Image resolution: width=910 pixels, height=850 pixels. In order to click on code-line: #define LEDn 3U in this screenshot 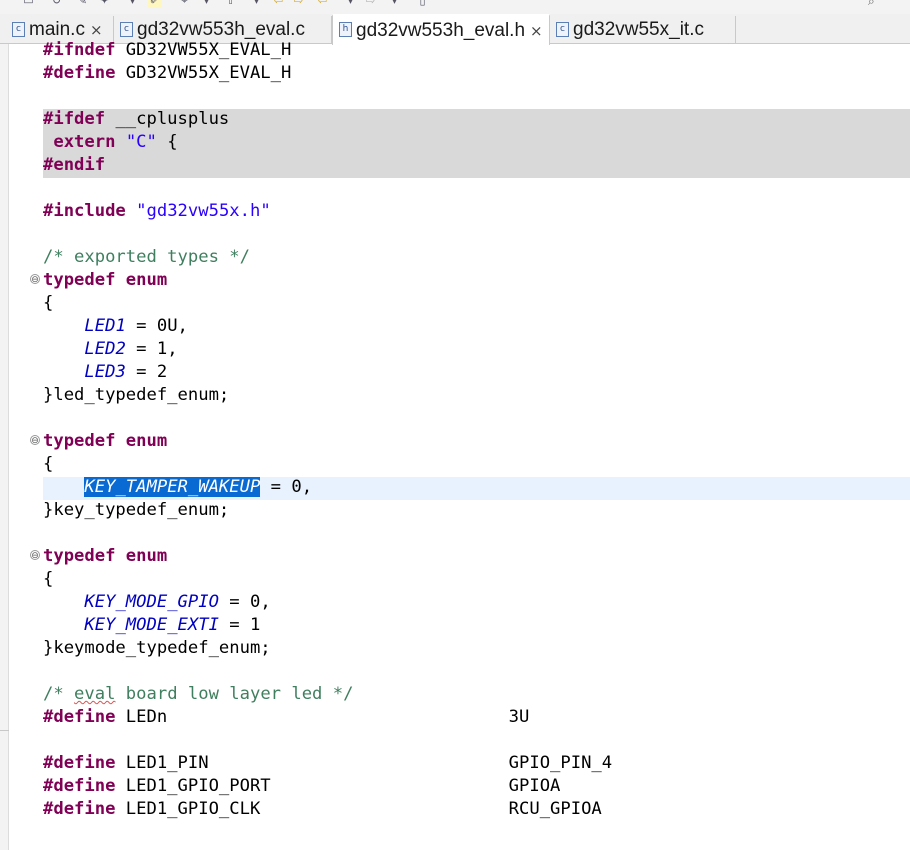, I will do `click(286, 717)`.